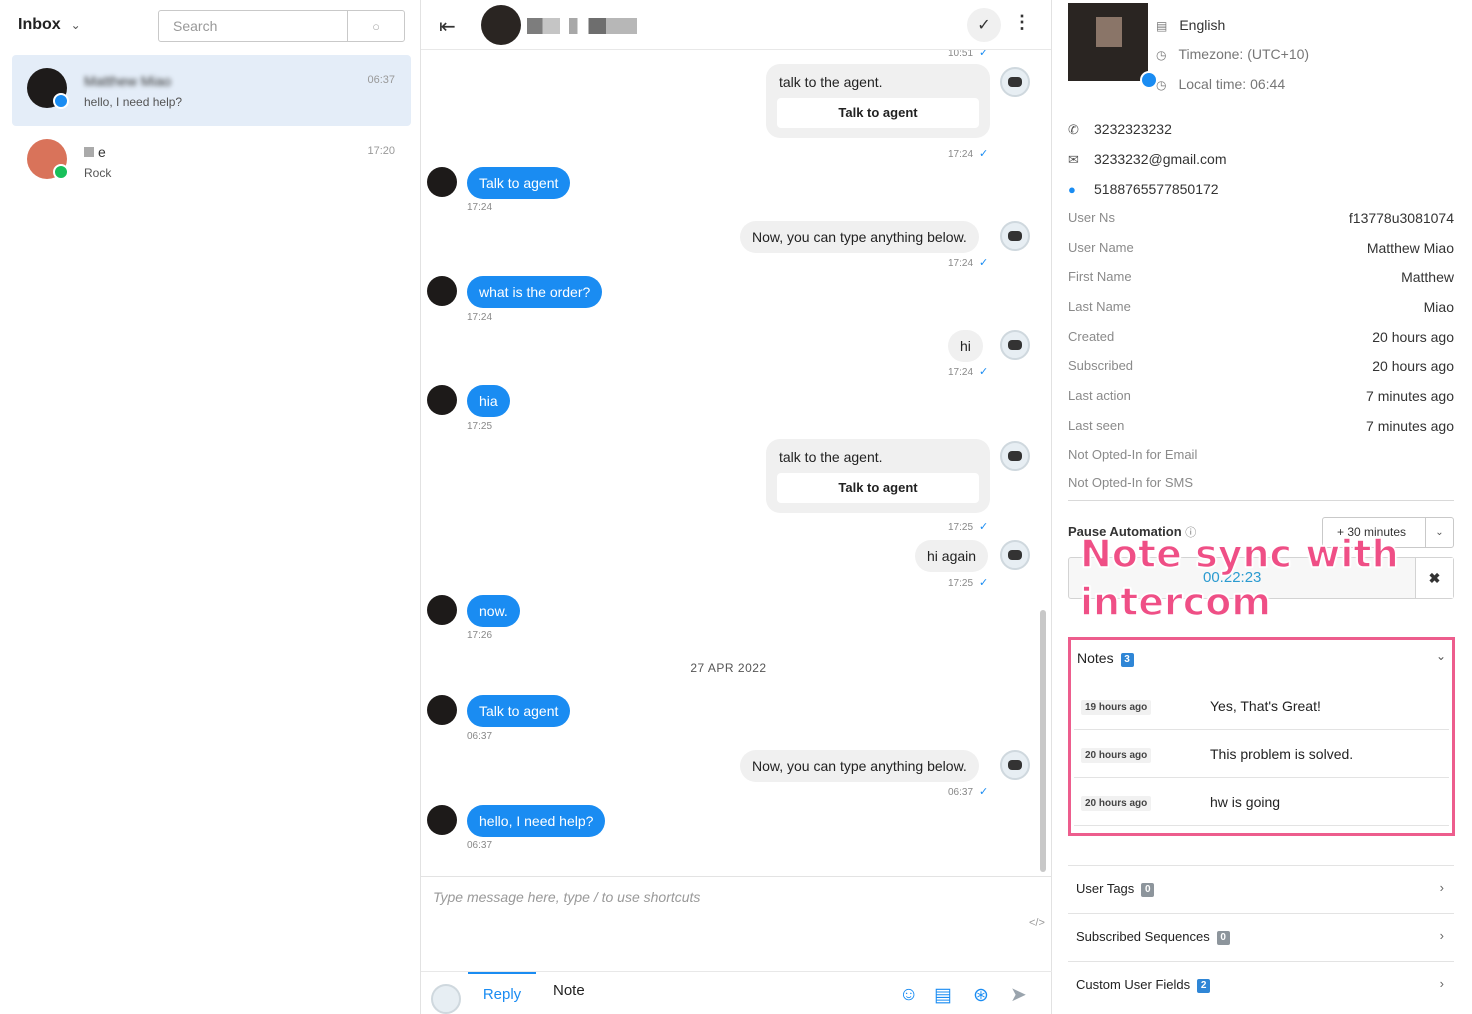  What do you see at coordinates (1160, 159) in the screenshot?
I see `email-value: 3233232@gmail.com` at bounding box center [1160, 159].